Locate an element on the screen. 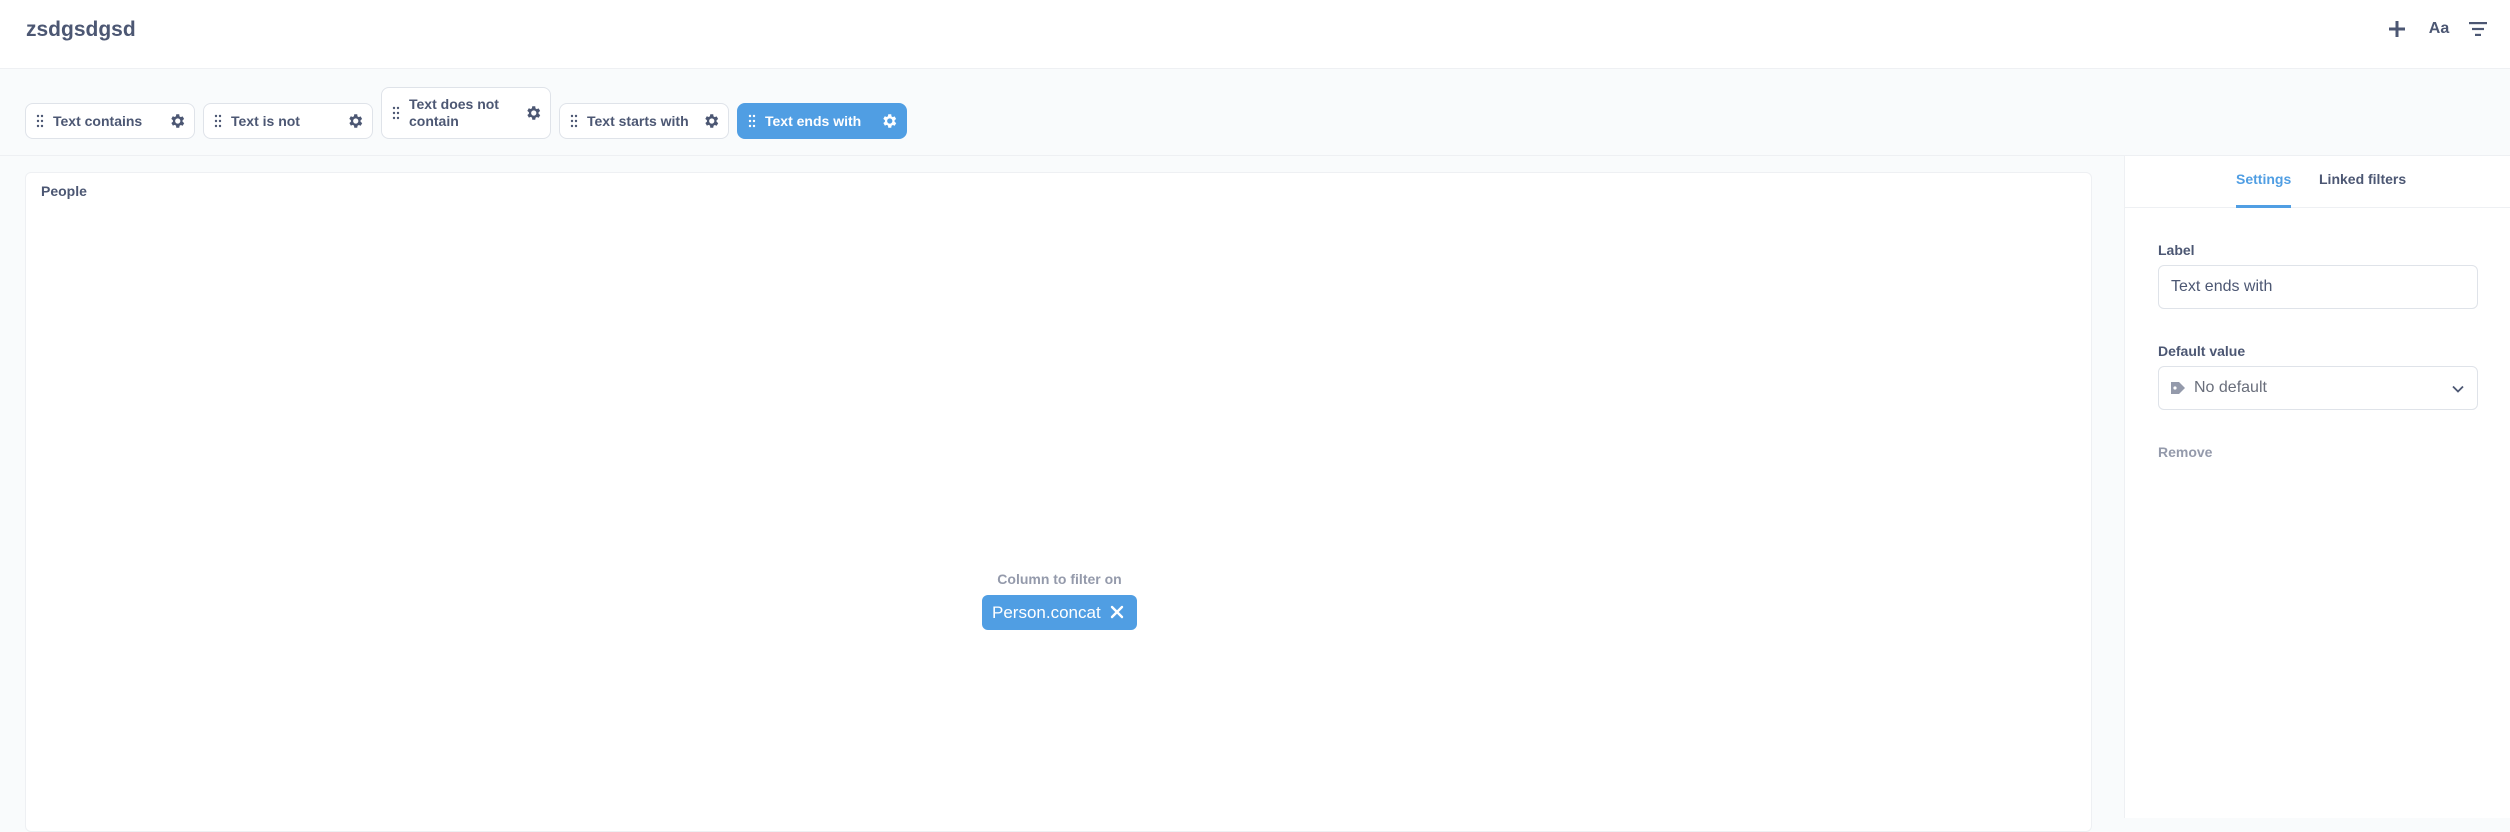 Image resolution: width=2510 pixels, height=832 pixels. plus-icon is located at coordinates (2397, 29).